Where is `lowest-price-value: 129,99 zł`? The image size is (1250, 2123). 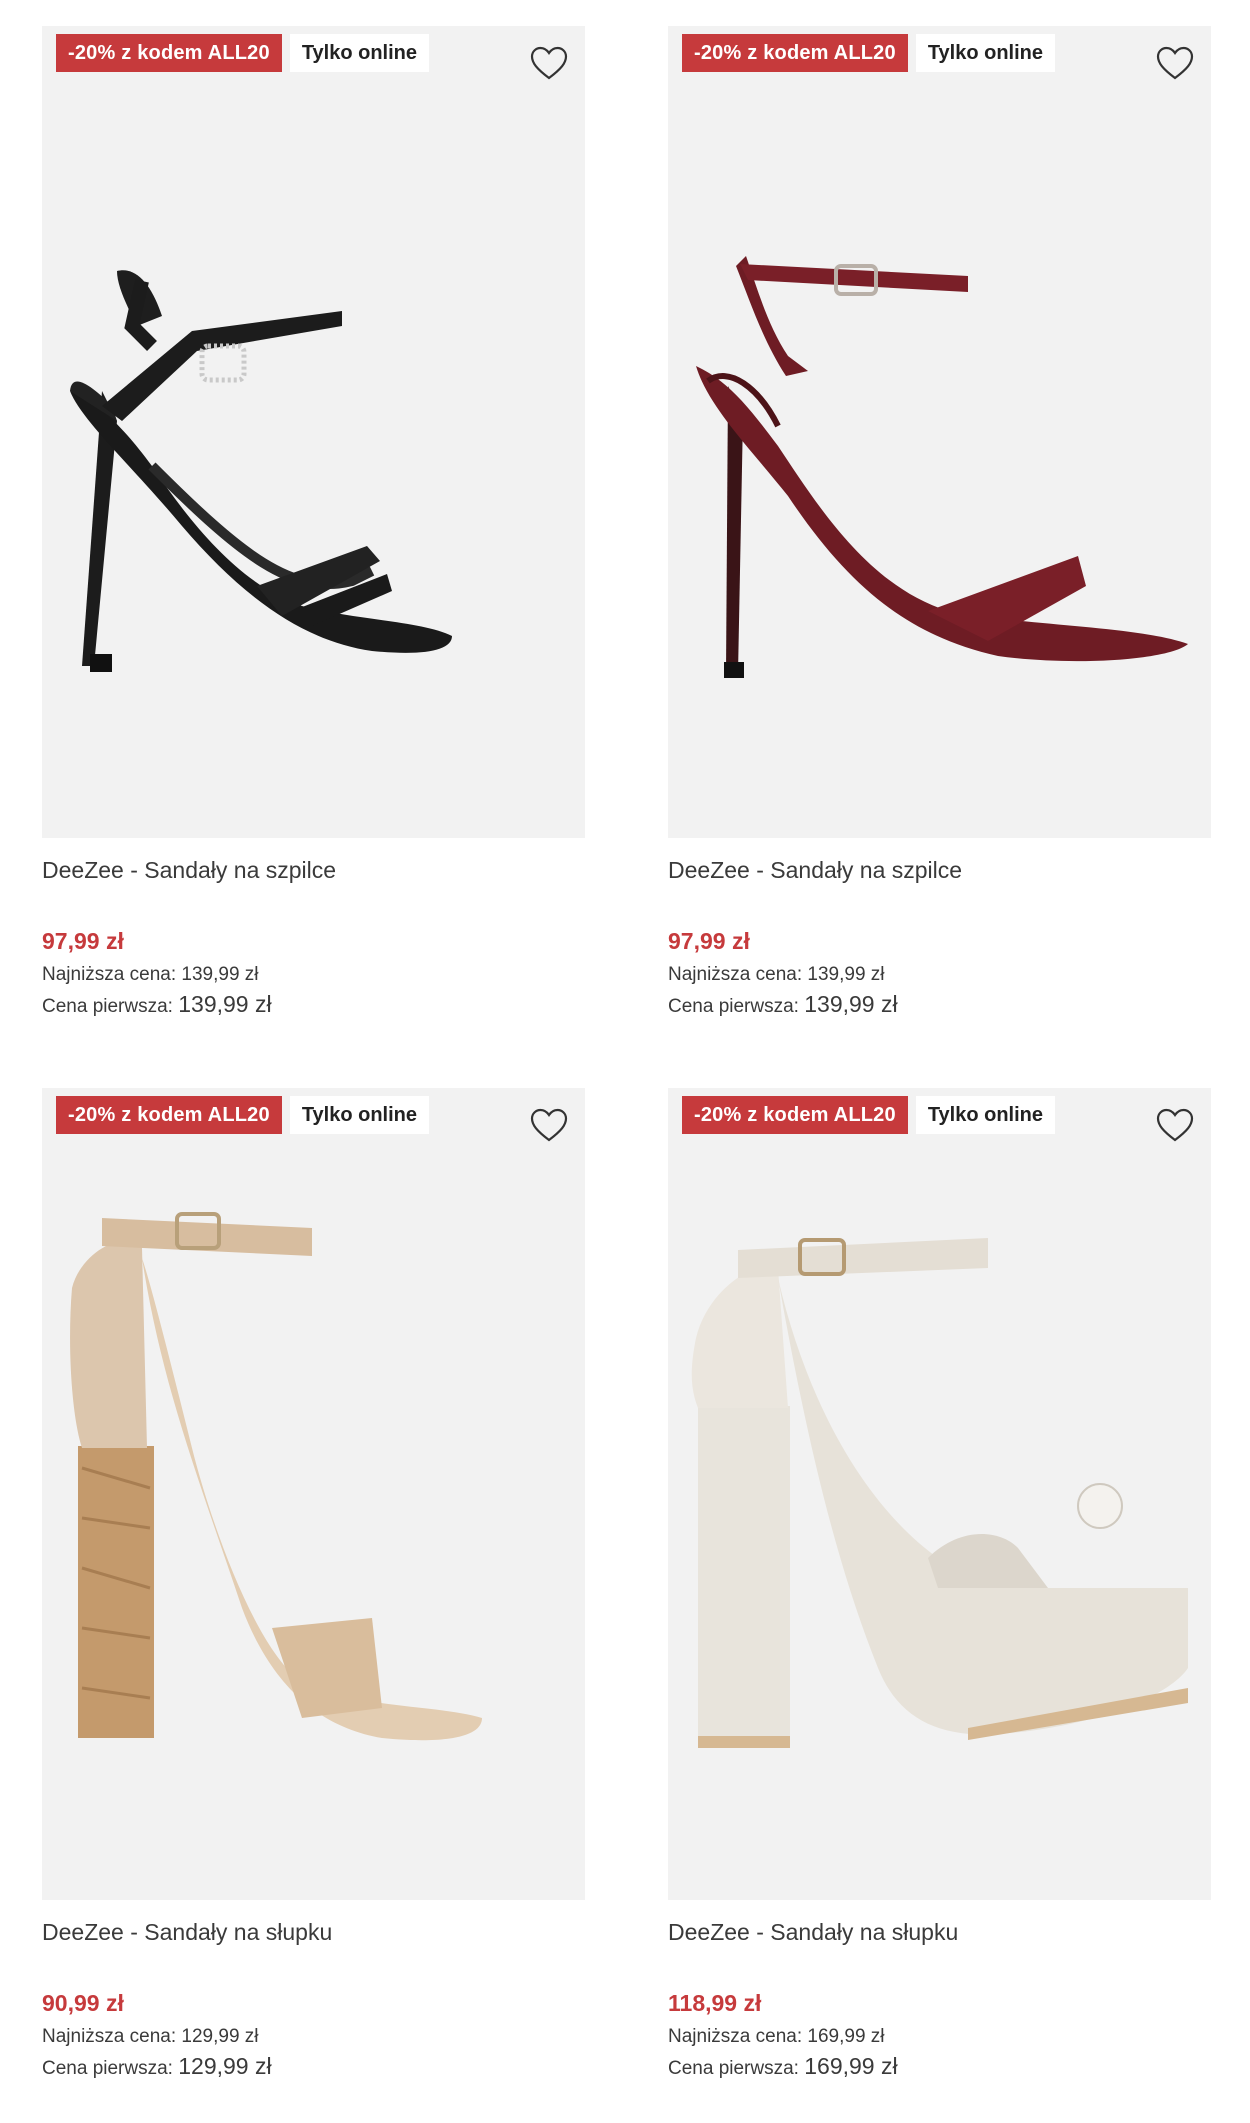 lowest-price-value: 129,99 zł is located at coordinates (220, 2036).